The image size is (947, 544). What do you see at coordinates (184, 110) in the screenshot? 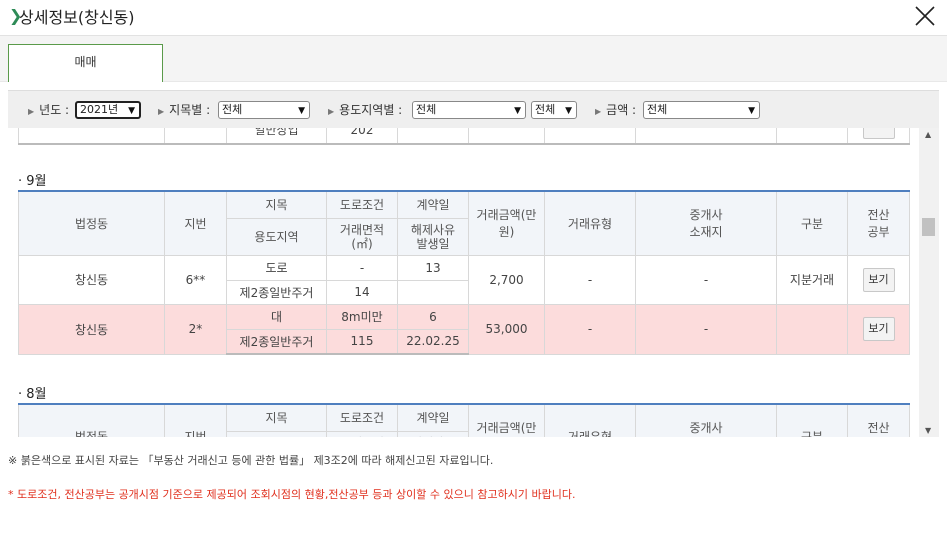
I see `jimok-filter-label: ▶ 지목별 :` at bounding box center [184, 110].